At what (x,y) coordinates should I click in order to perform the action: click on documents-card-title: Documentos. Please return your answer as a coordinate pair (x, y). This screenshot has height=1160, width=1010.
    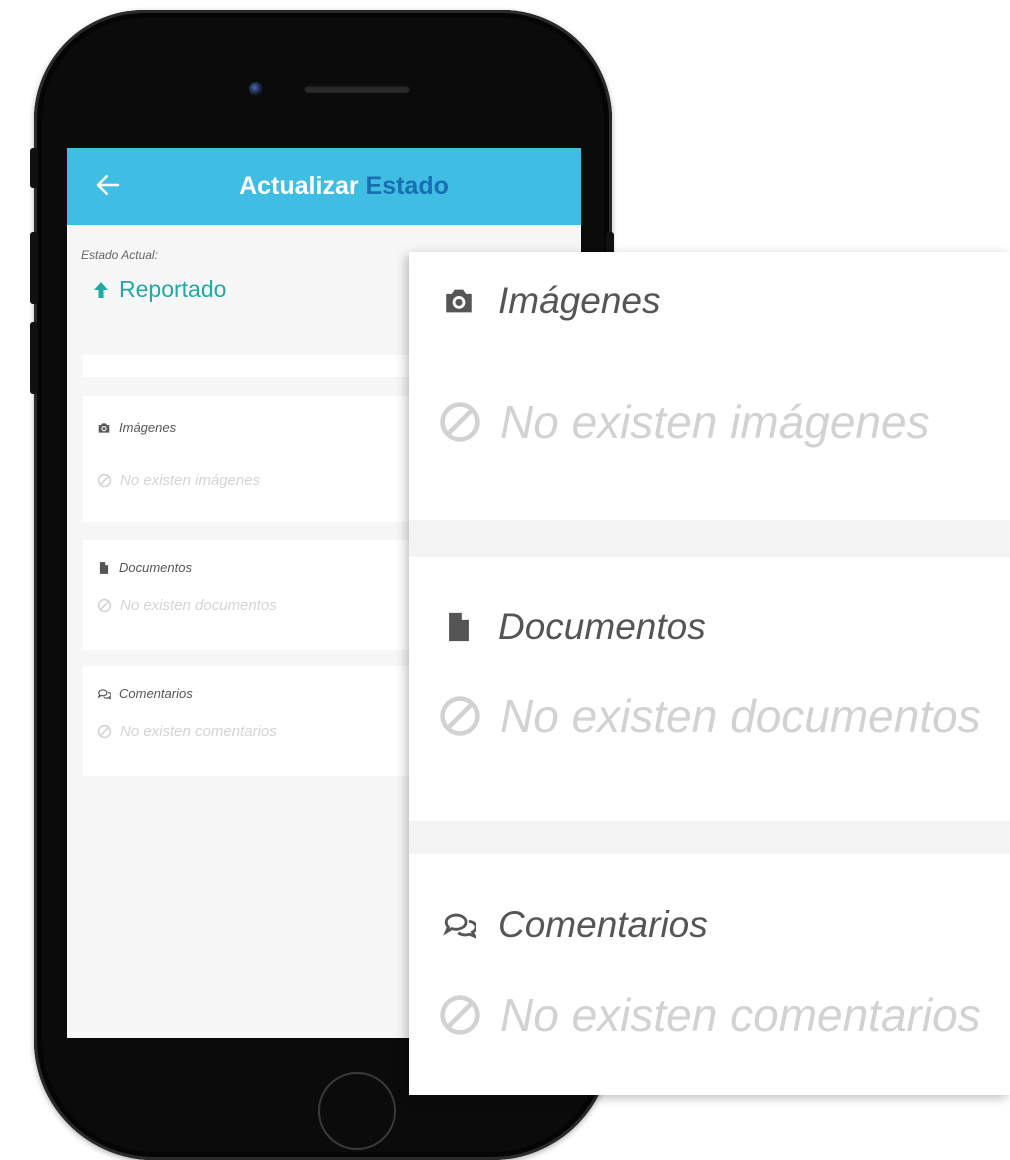
    Looking at the image, I should click on (144, 567).